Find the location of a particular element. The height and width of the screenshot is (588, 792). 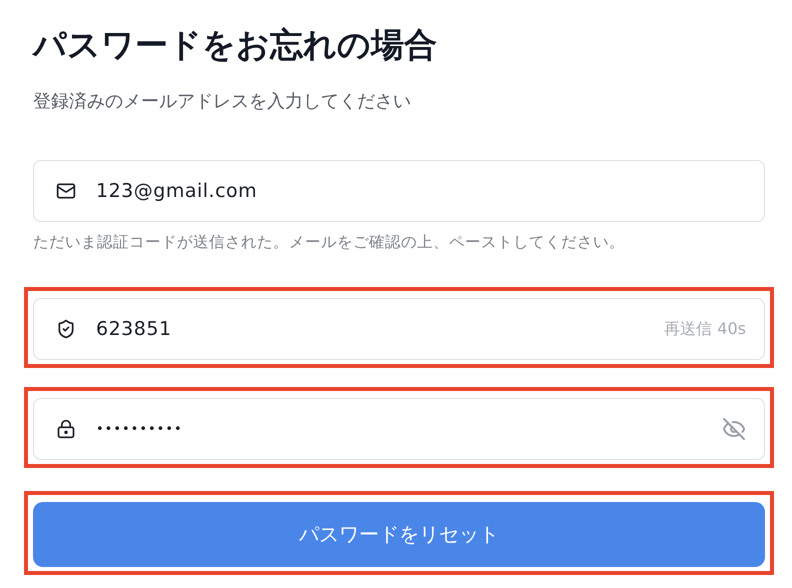

hint-text: ただいま認証コードが送信された。メールをご確認の上、ペーストしてください。 is located at coordinates (329, 242).